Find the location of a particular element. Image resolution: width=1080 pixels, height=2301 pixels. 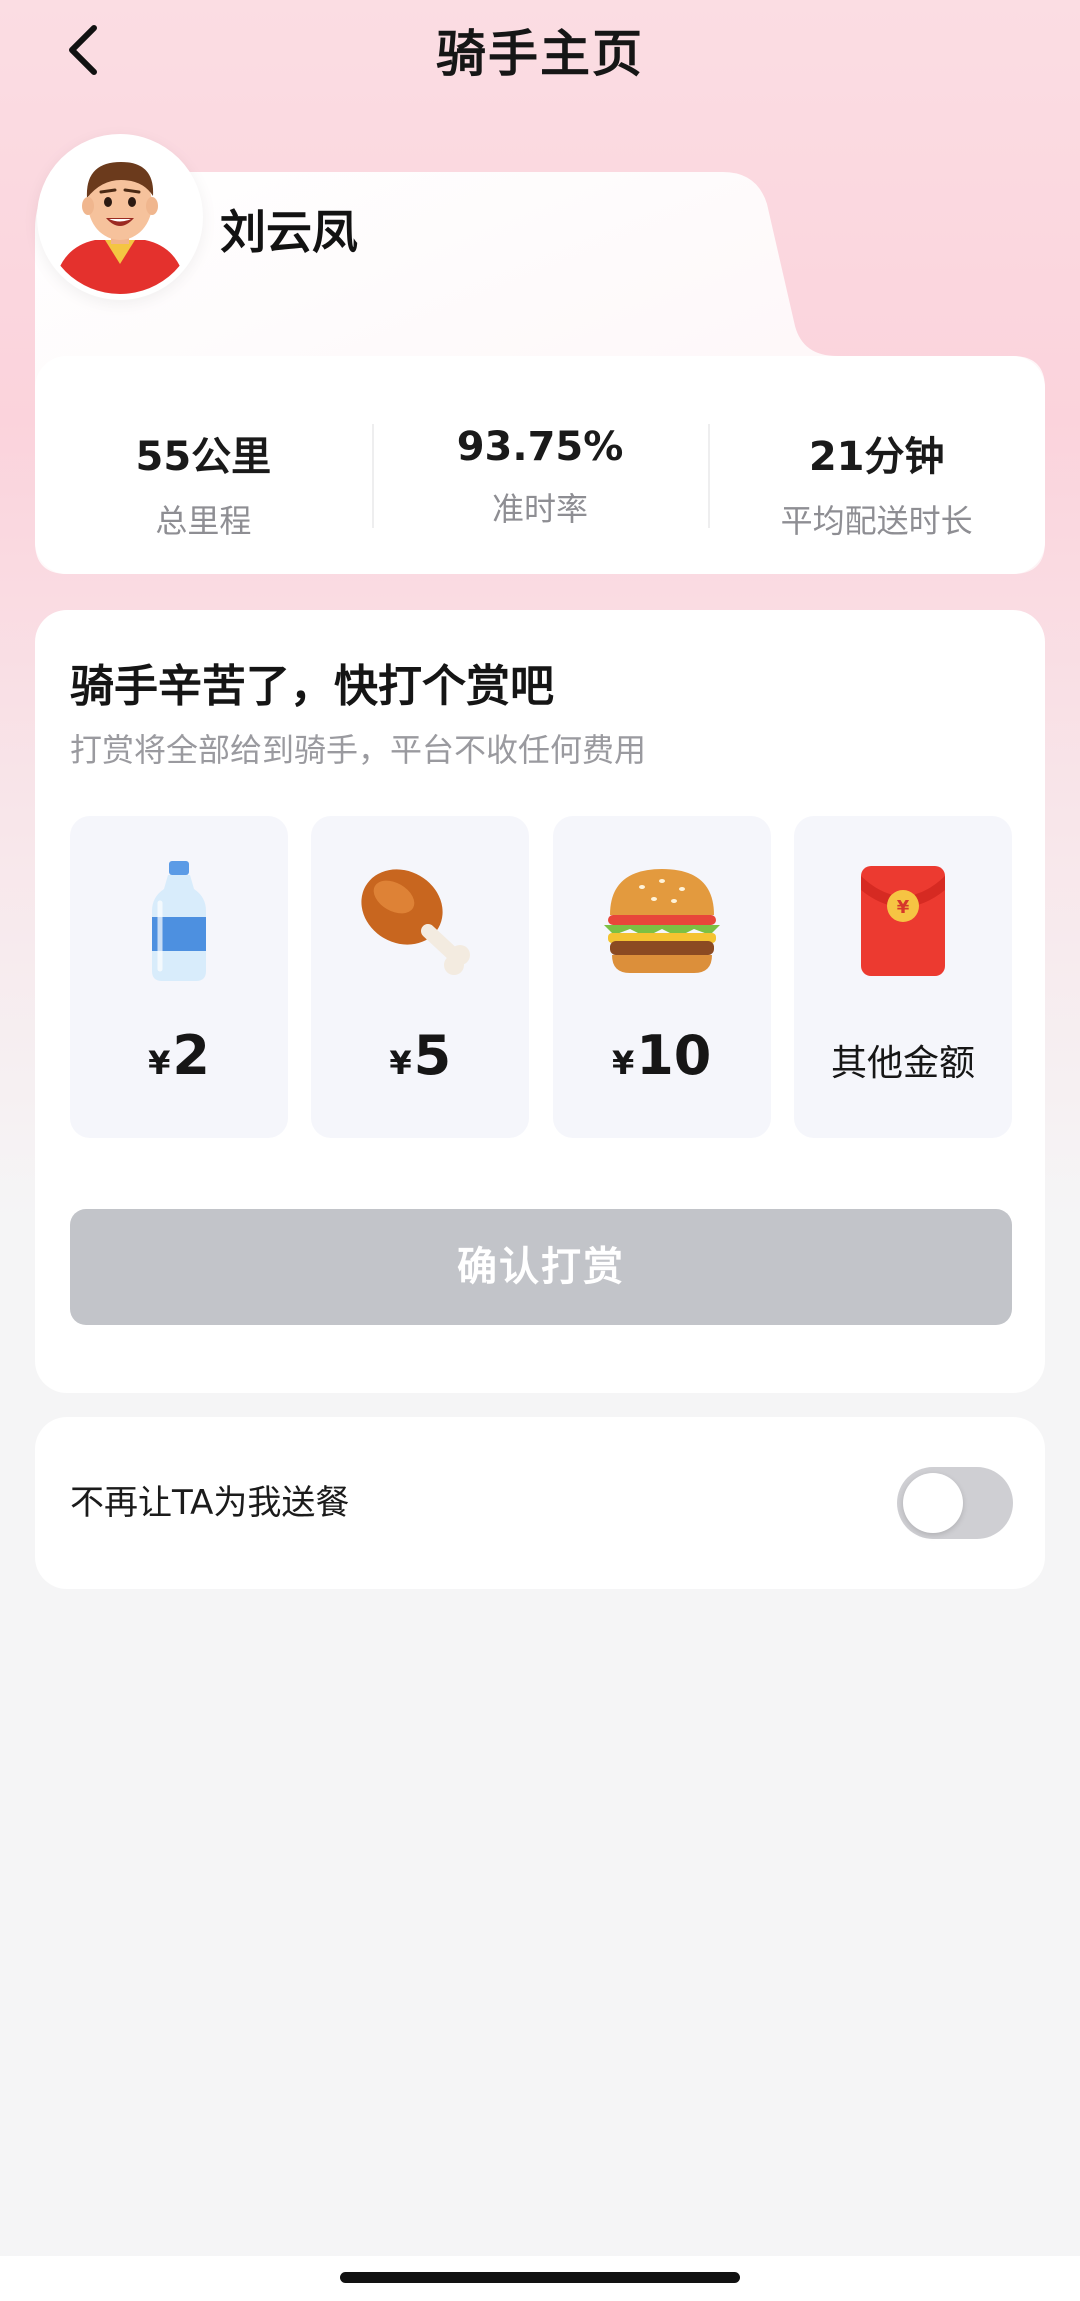

header: 骑手主页 is located at coordinates (540, 50).